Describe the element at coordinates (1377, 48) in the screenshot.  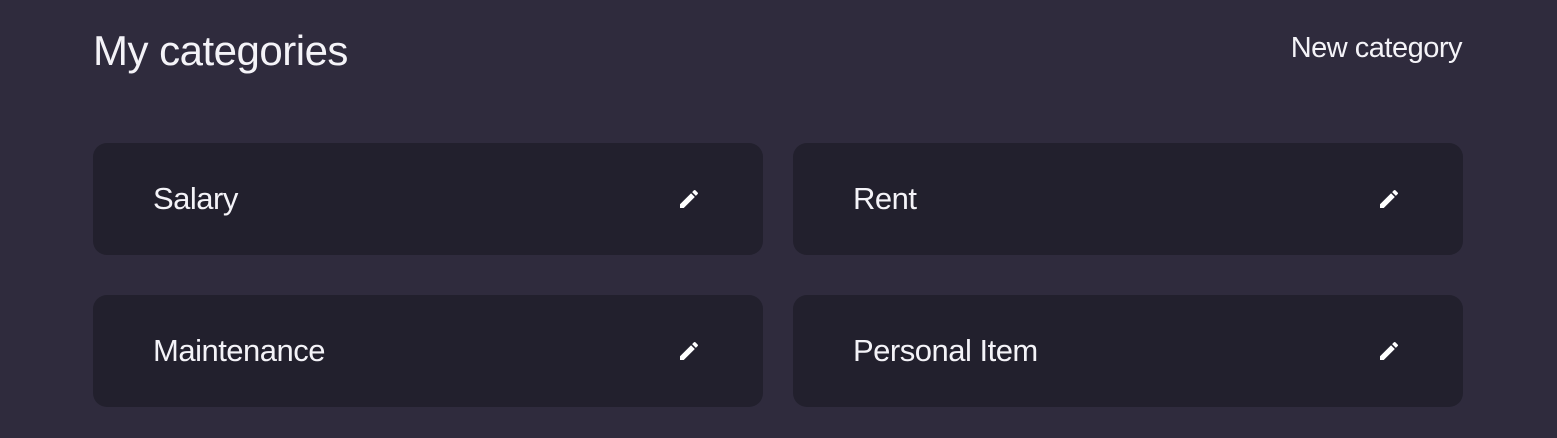
I see `new-category-button: New category` at that location.